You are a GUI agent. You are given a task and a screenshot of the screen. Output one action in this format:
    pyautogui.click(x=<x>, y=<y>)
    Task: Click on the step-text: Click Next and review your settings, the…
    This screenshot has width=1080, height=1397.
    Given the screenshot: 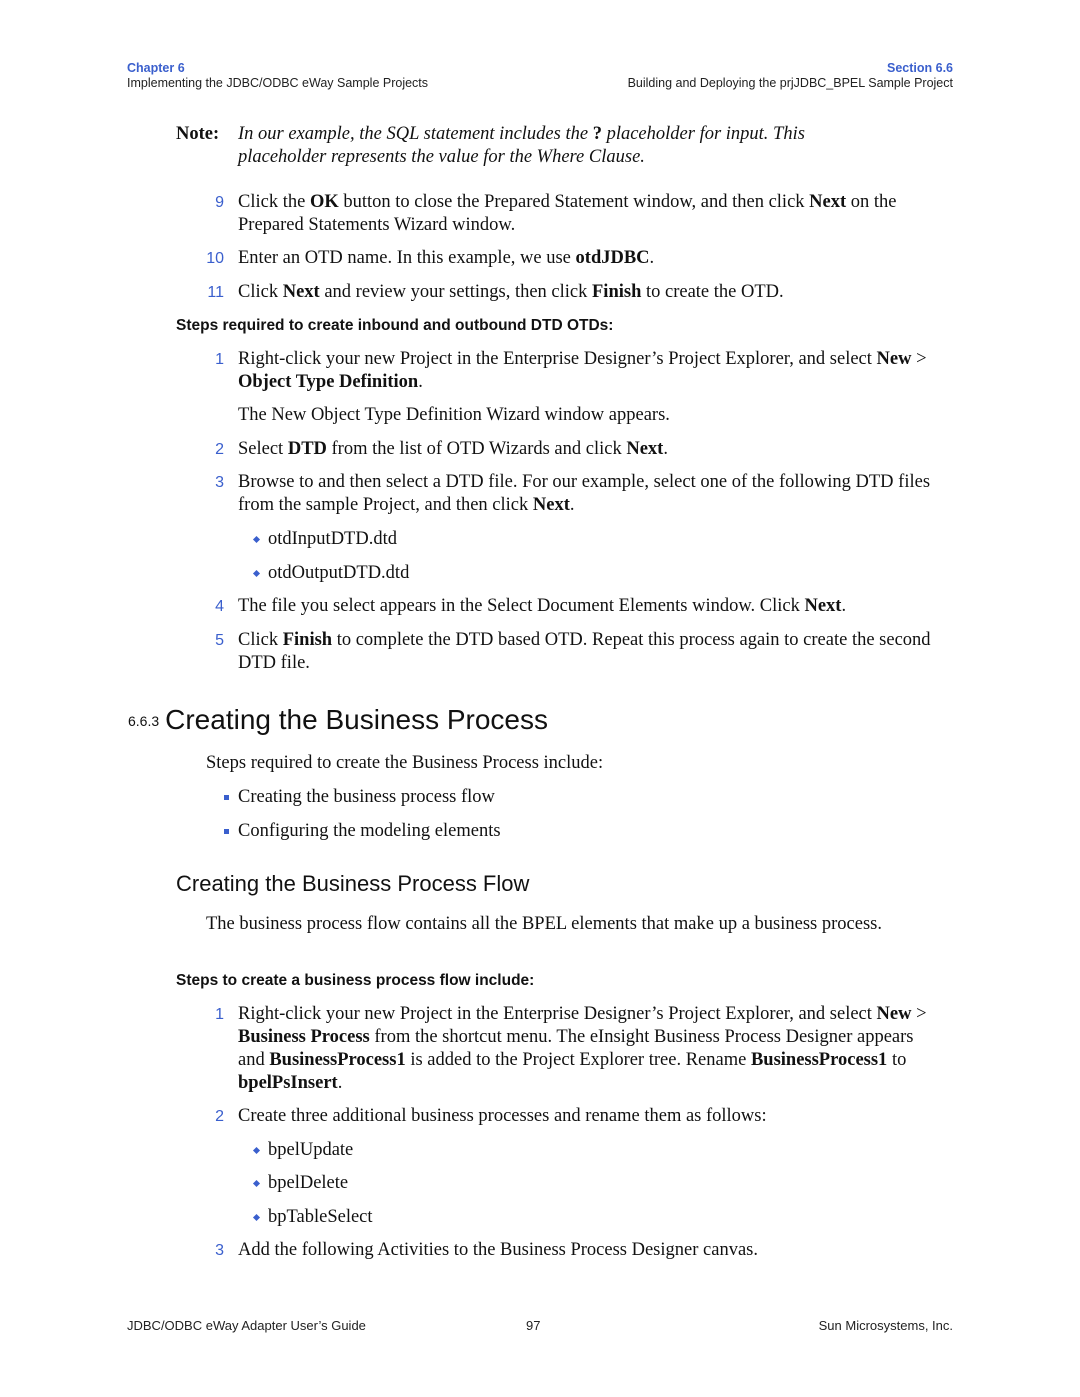 What is the action you would take?
    pyautogui.click(x=590, y=292)
    